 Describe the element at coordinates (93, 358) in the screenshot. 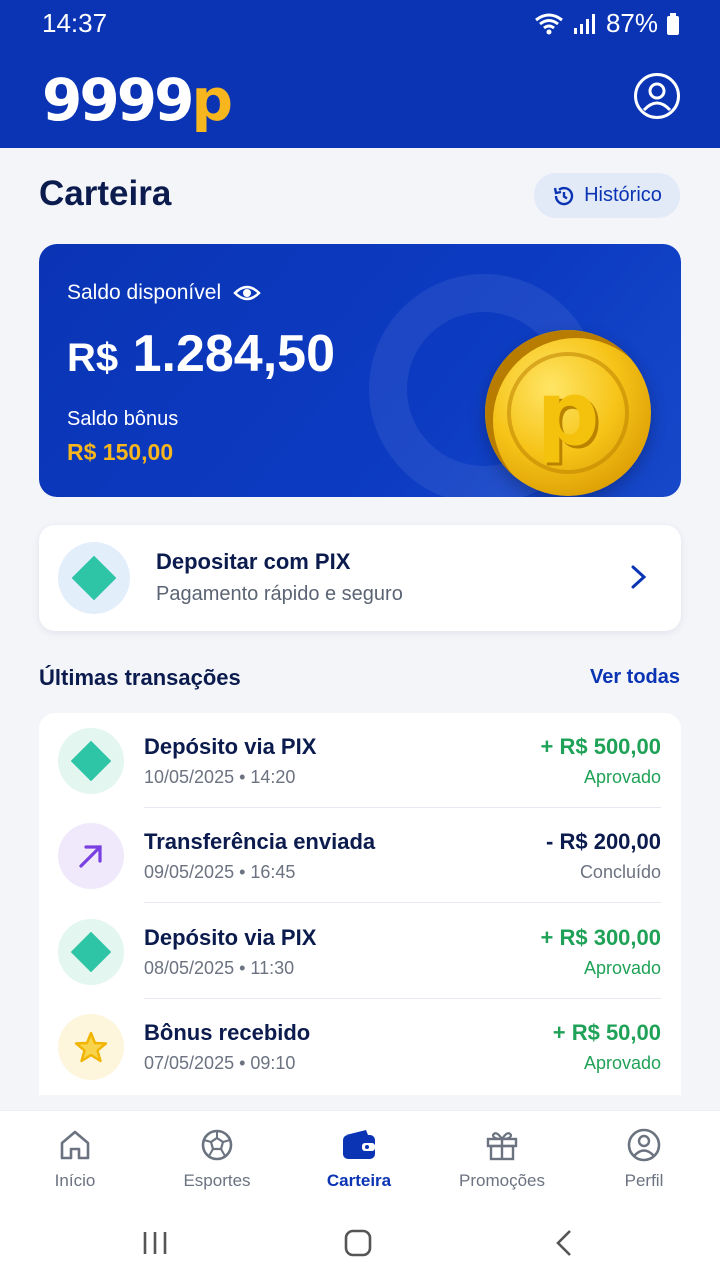

I see `balance-currency: R$` at that location.